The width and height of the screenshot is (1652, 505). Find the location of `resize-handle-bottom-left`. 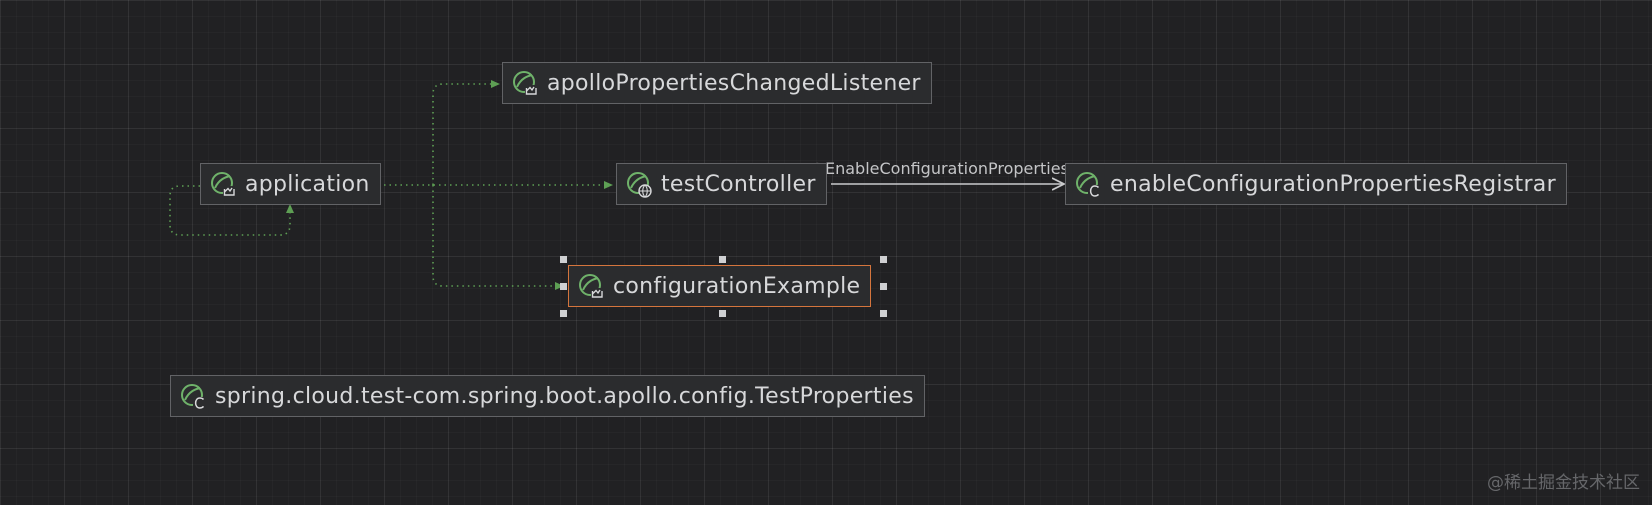

resize-handle-bottom-left is located at coordinates (563, 313).